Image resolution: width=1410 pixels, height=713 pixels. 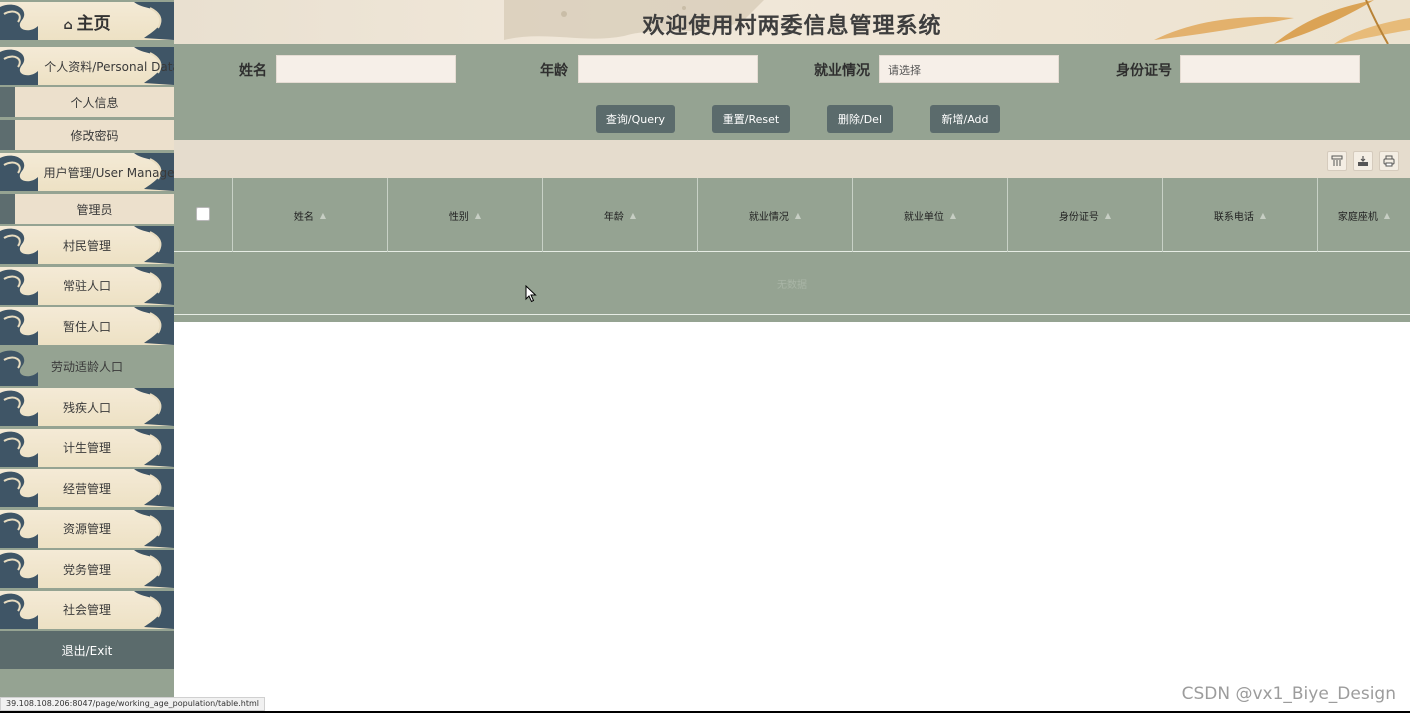 What do you see at coordinates (1078, 217) in the screenshot?
I see `column-header-label: 身份证号` at bounding box center [1078, 217].